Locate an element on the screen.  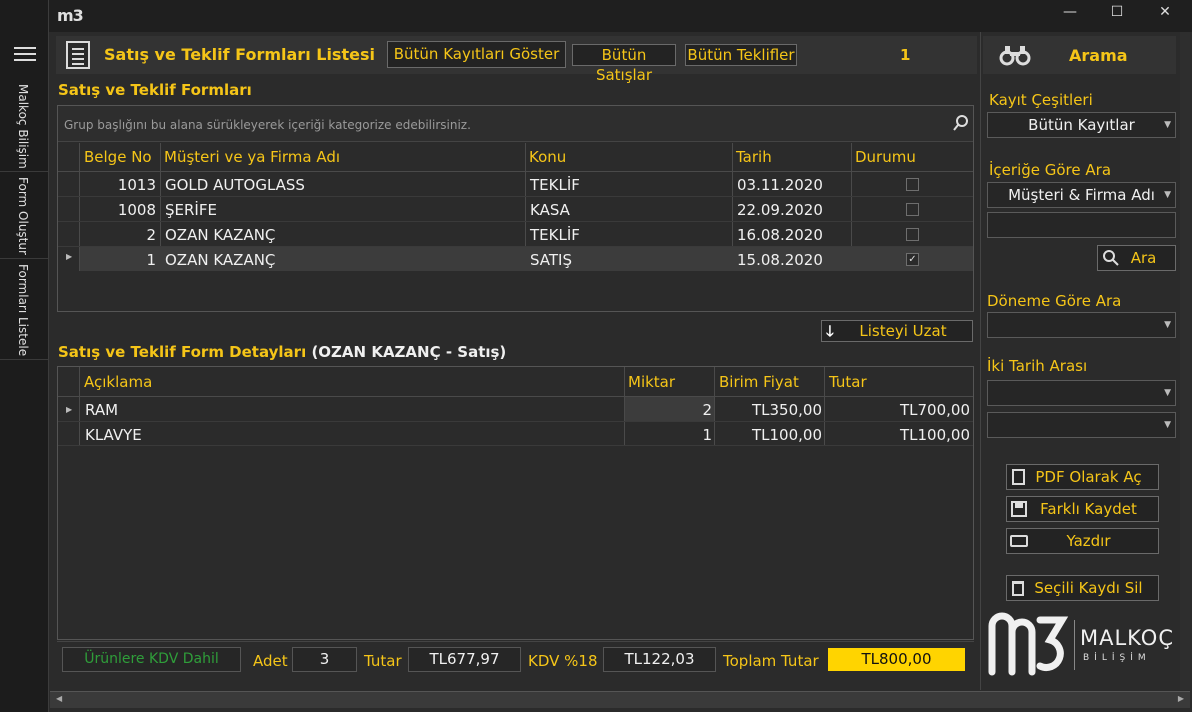
scroll-left-icon: ◀ is located at coordinates (59, 698).